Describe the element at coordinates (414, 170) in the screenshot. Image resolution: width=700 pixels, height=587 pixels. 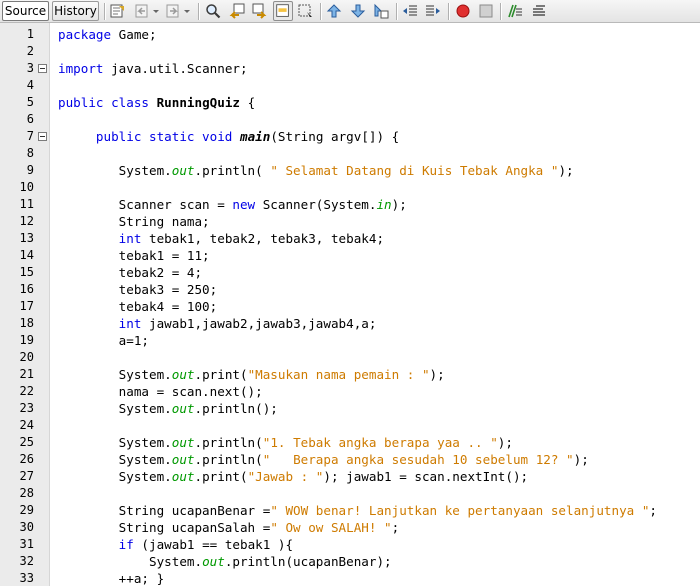
I see `code-token: " Selamat Datang di Kuis Tebak Angka "` at that location.